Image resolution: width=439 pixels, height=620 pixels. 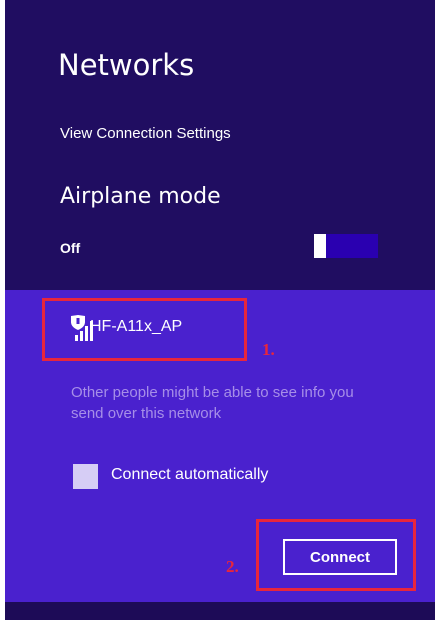 I want to click on page-title: Networks, so click(x=126, y=65).